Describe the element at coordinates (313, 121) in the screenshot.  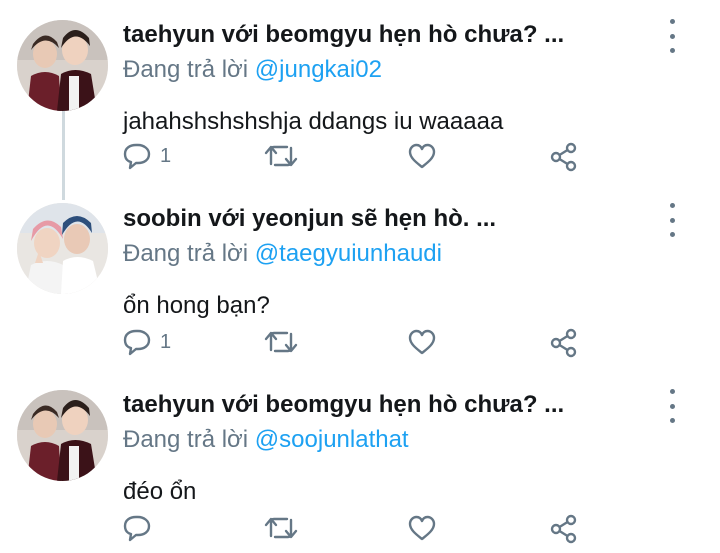
I see `tweet-text: jahahshshshshja ddangs iu waaaaa` at that location.